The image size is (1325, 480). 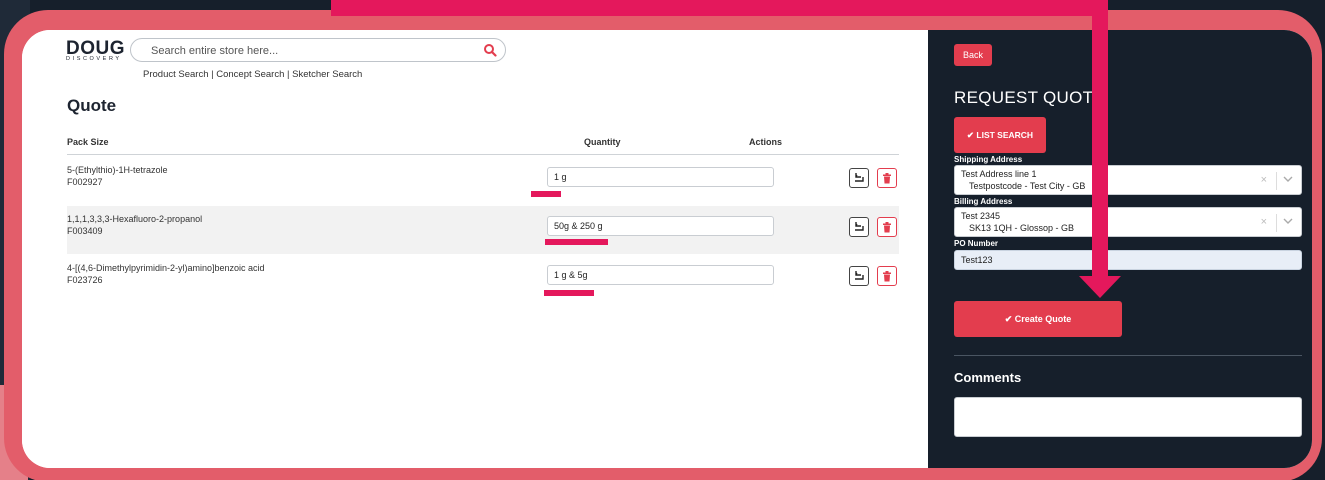 What do you see at coordinates (117, 170) in the screenshot?
I see `product-name: 5-(Ethylthio)-1H-tetrazole` at bounding box center [117, 170].